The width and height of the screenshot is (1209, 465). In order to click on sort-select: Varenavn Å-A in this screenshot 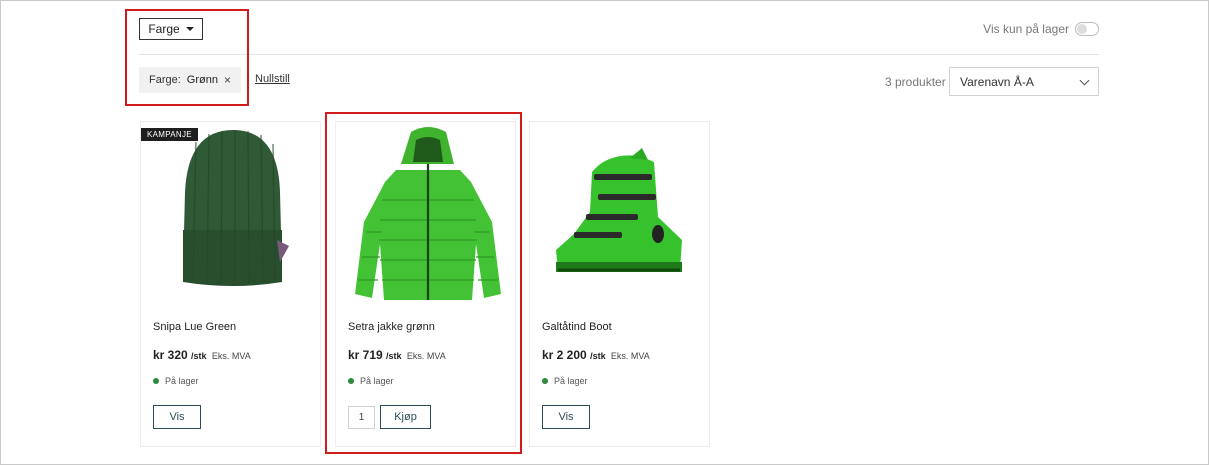, I will do `click(1024, 81)`.